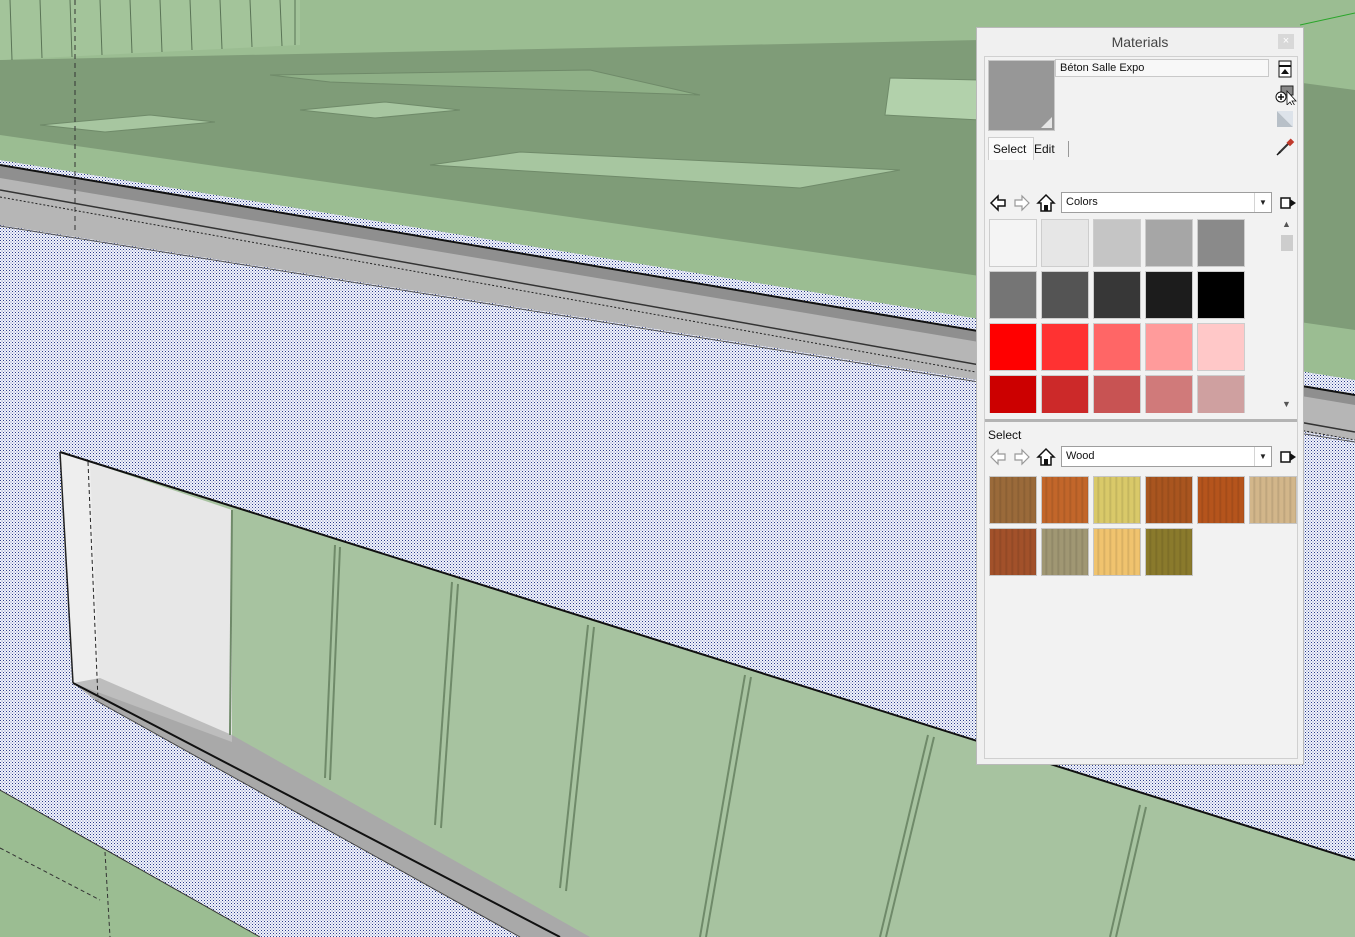 The height and width of the screenshot is (937, 1355). Describe the element at coordinates (1286, 317) in the screenshot. I see `swatch-scrollbar: ▲ ▼` at that location.